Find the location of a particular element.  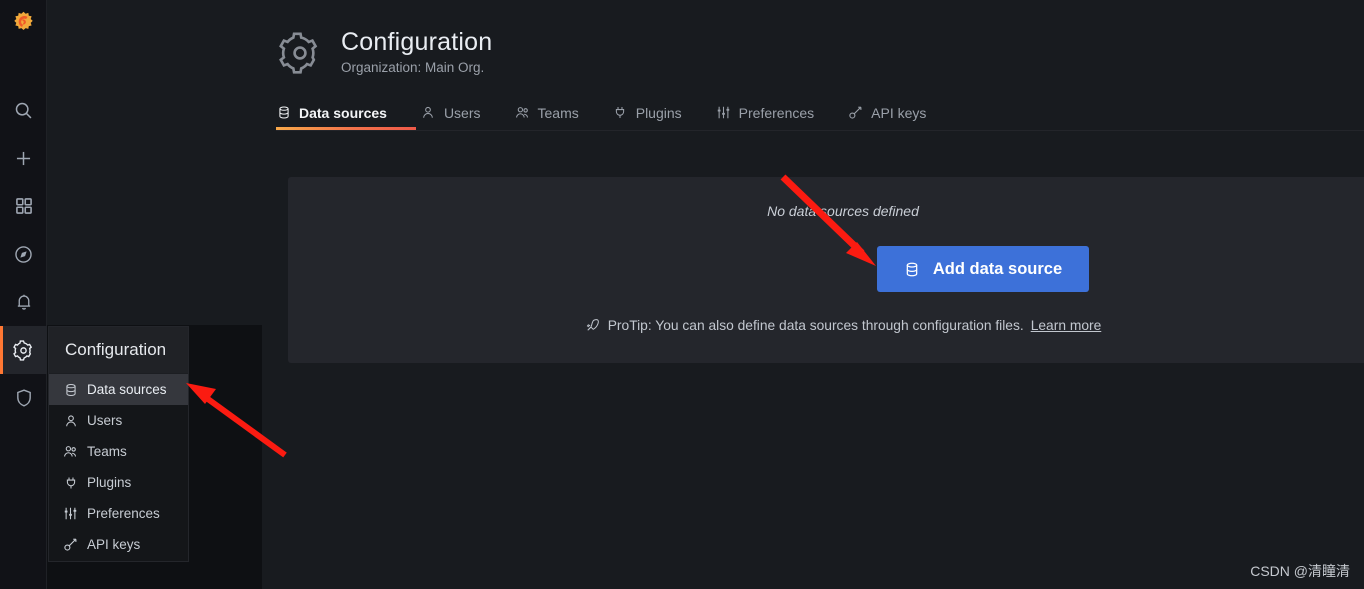

grafana-logo is located at coordinates (23, 23).